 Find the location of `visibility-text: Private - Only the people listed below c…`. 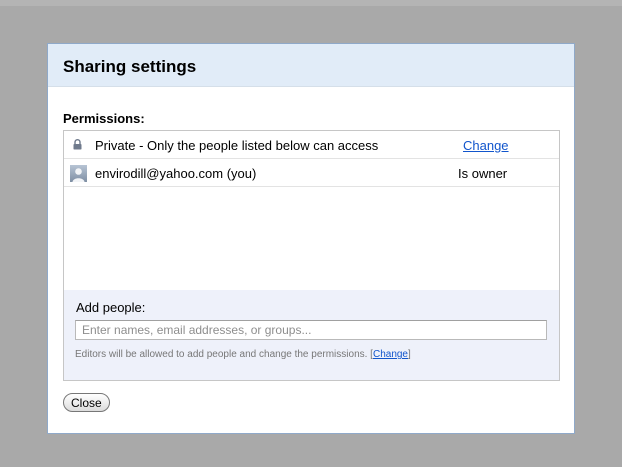

visibility-text: Private - Only the people listed below c… is located at coordinates (237, 145).